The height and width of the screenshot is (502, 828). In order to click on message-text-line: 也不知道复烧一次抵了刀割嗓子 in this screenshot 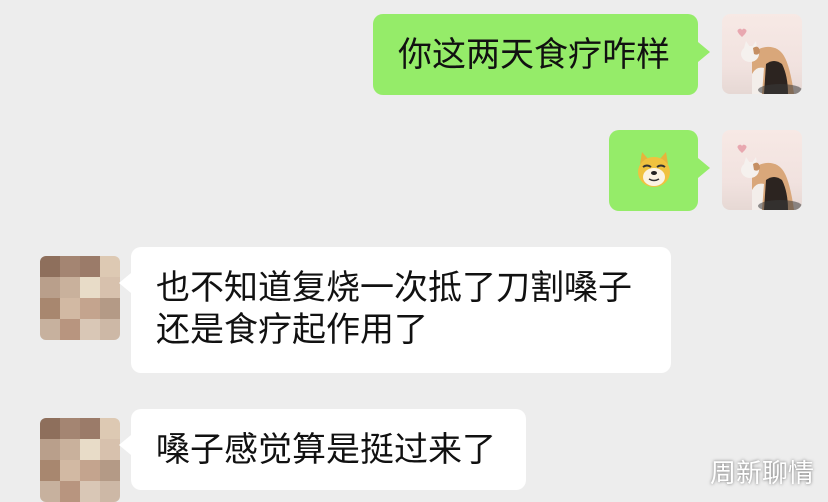, I will do `click(394, 288)`.